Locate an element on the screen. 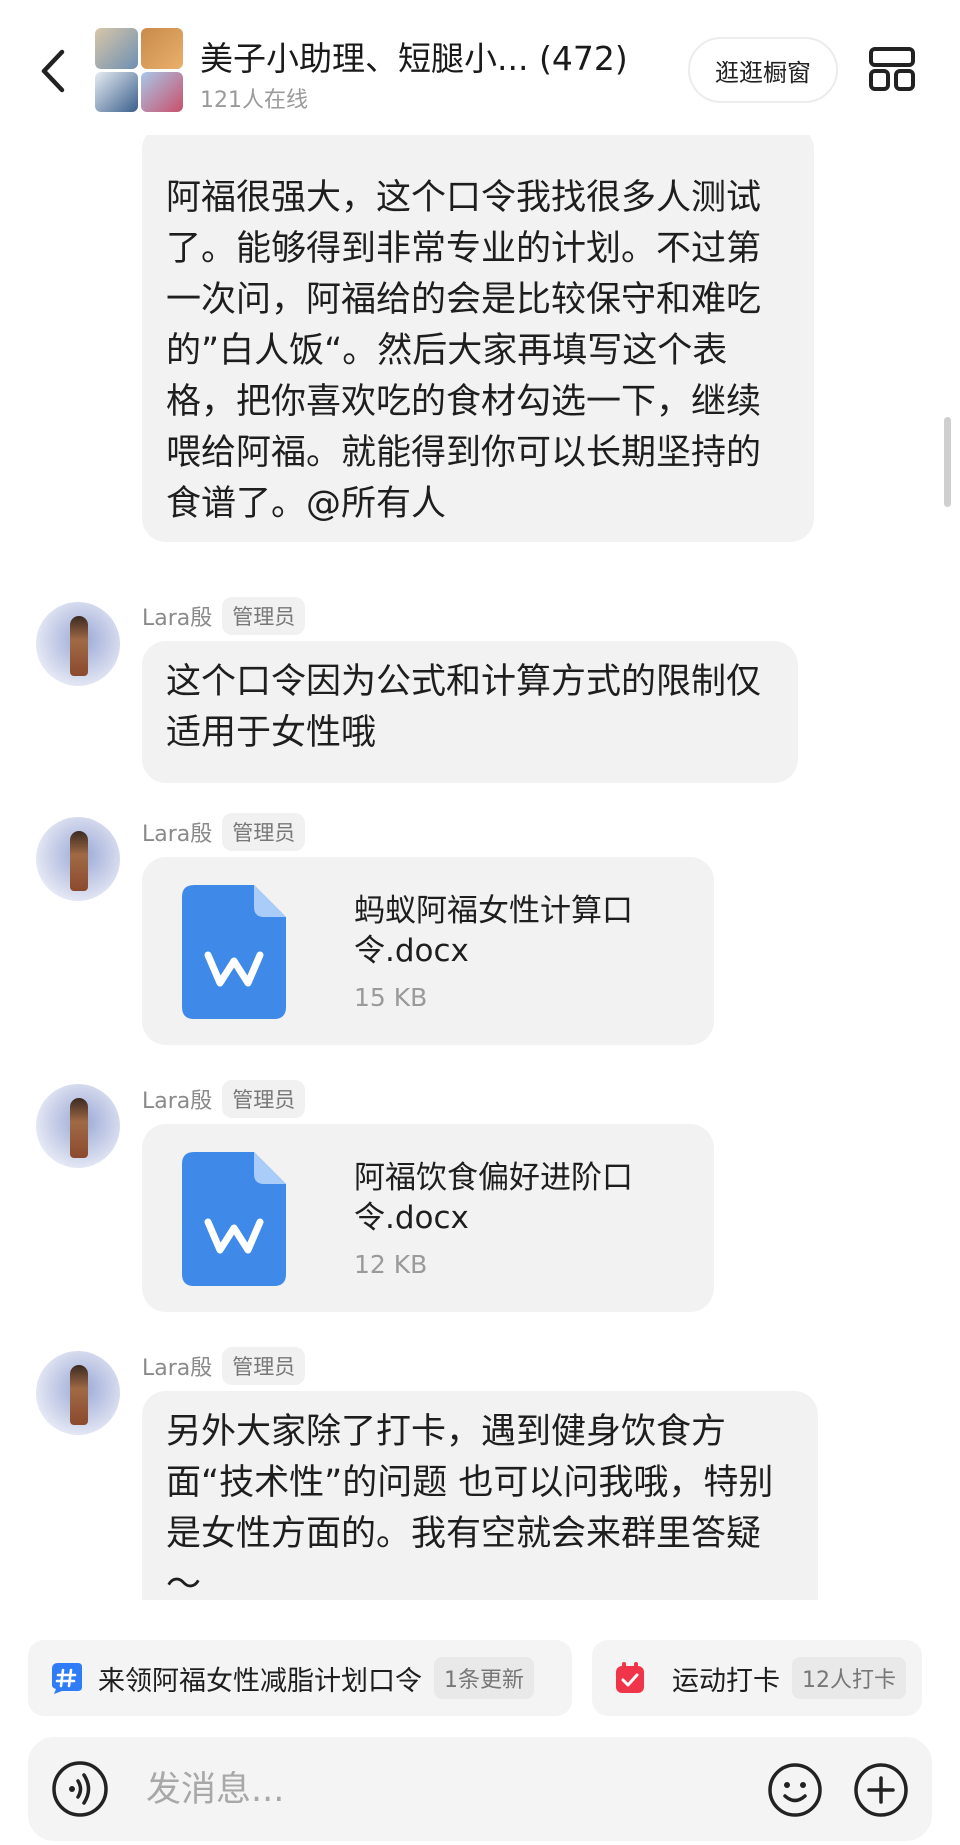 This screenshot has width=960, height=1845. message-text: 这个口令因为公式和计算方式的限制仅适用于女性哦 is located at coordinates (464, 707).